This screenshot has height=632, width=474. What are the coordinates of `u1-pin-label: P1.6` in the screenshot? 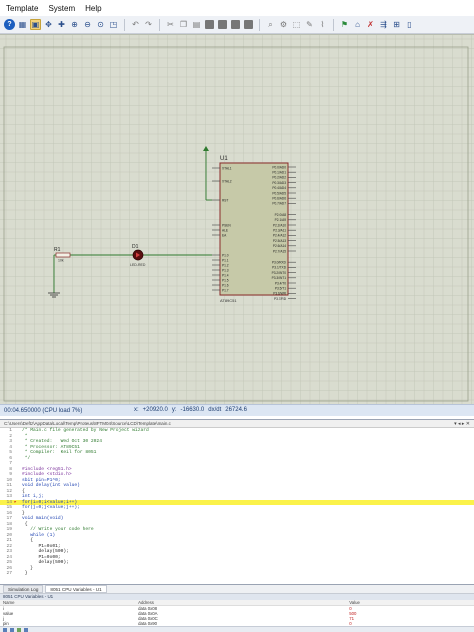 It's located at (225, 285).